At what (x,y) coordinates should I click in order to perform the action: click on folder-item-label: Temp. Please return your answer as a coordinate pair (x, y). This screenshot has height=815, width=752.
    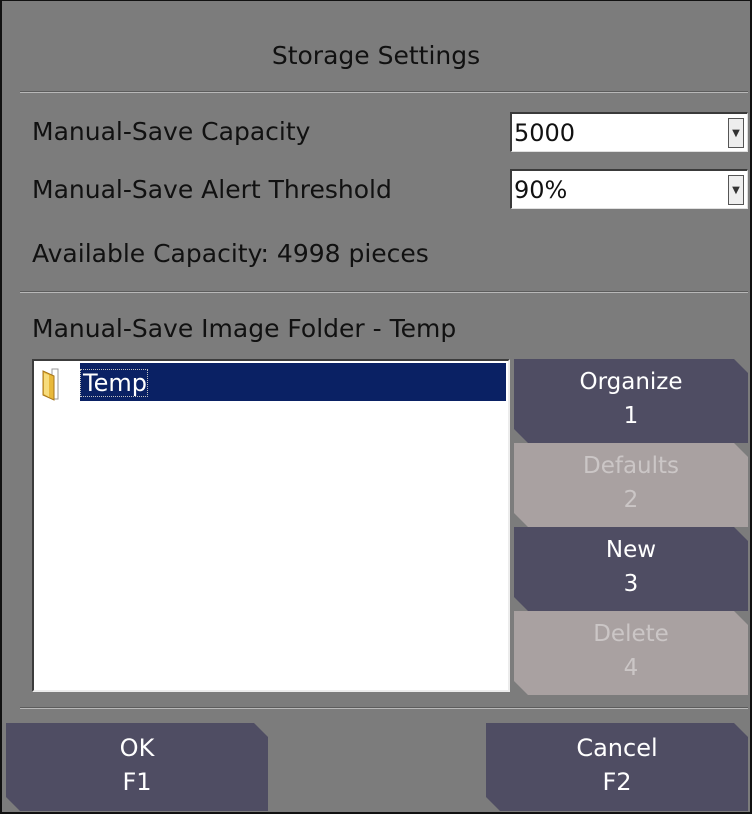
    Looking at the image, I should click on (114, 383).